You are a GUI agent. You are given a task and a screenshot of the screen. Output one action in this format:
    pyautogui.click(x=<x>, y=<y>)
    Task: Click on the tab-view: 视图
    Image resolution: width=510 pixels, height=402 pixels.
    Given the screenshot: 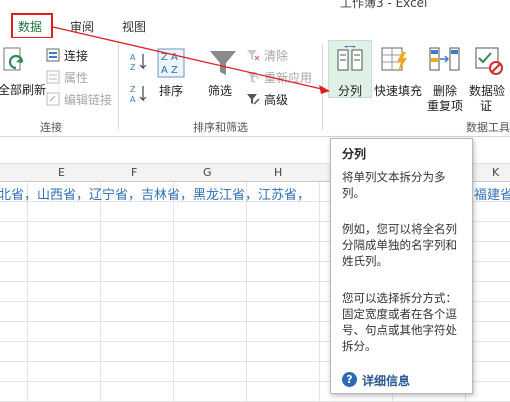 What is the action you would take?
    pyautogui.click(x=134, y=26)
    